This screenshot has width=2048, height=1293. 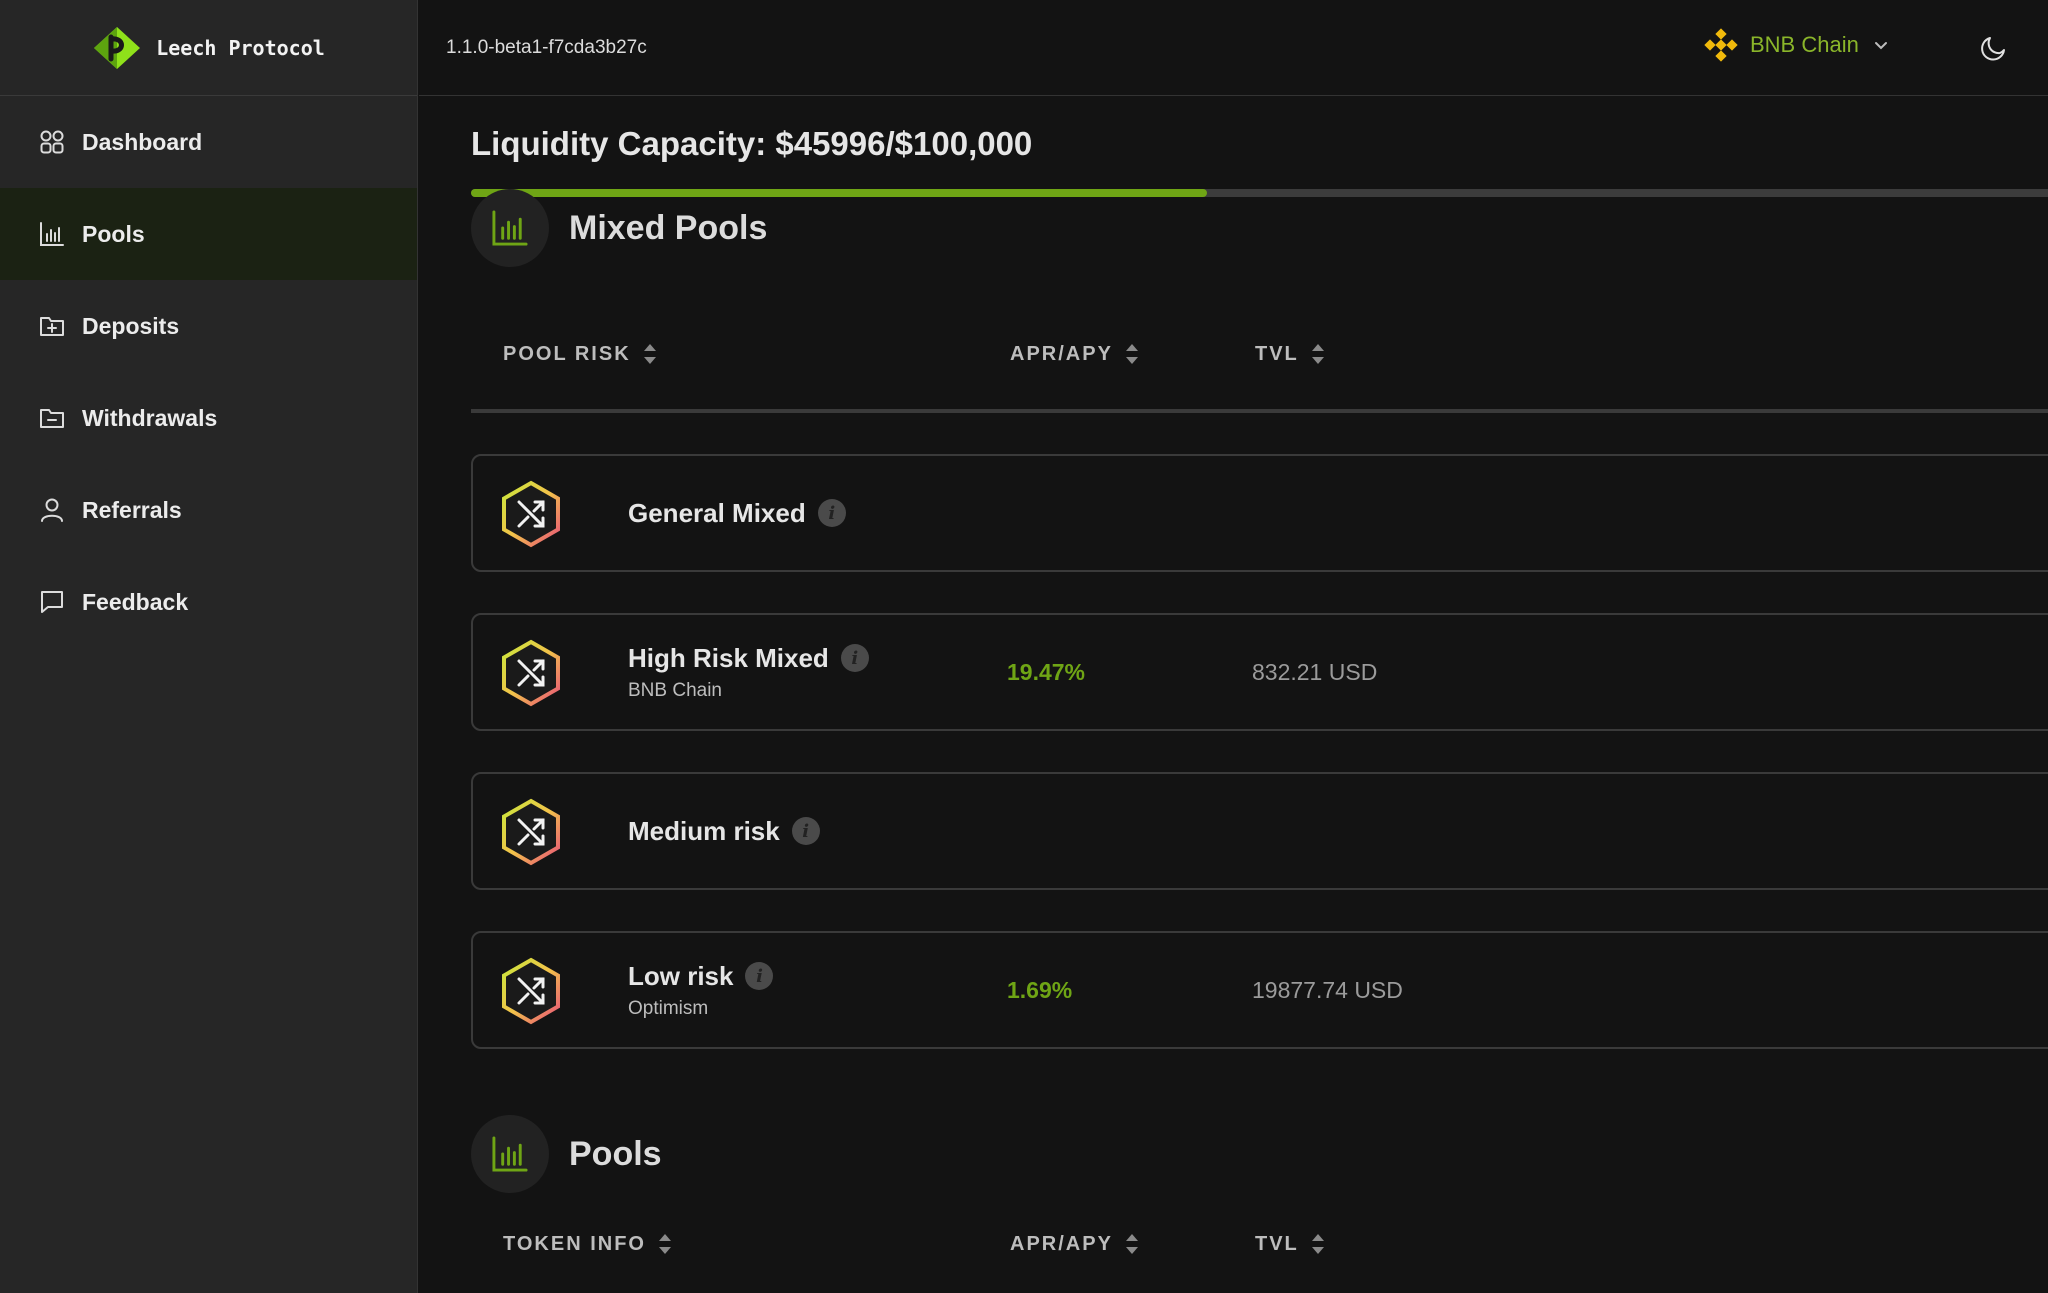 I want to click on sidebar-item-pools: Pools, so click(x=208, y=234).